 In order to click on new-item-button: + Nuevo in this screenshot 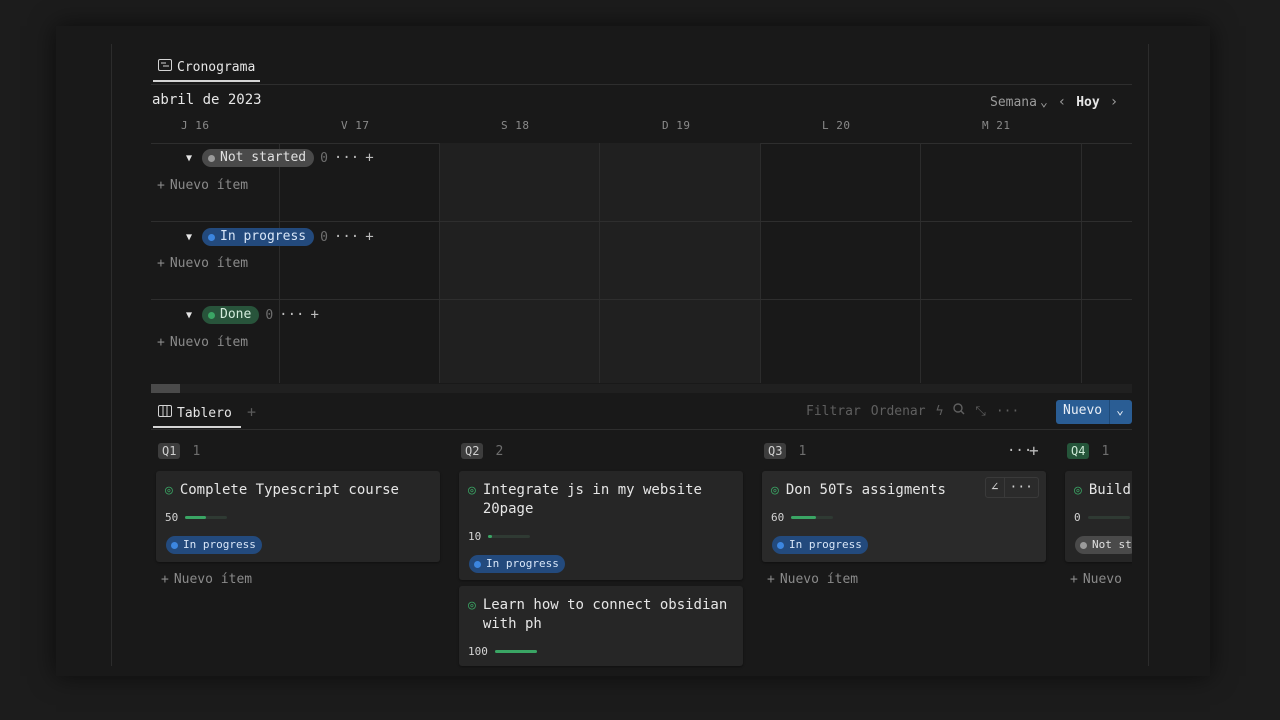, I will do `click(1096, 579)`.